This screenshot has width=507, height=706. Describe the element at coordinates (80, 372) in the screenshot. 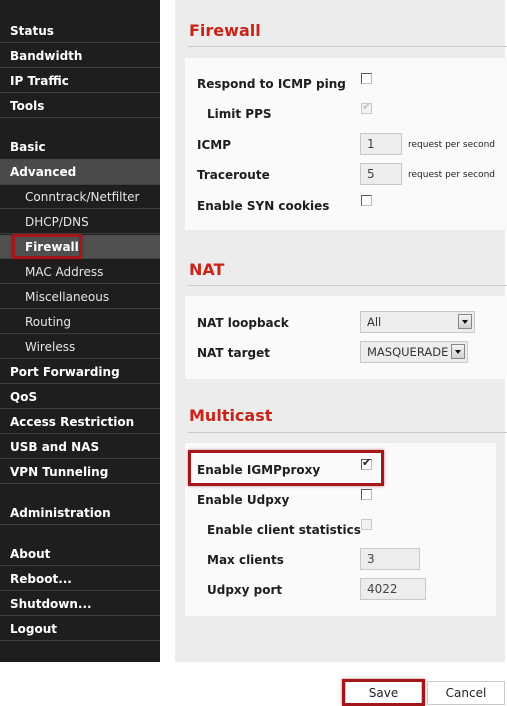

I see `sidebar-item-port-forwarding: Port Forwarding` at that location.